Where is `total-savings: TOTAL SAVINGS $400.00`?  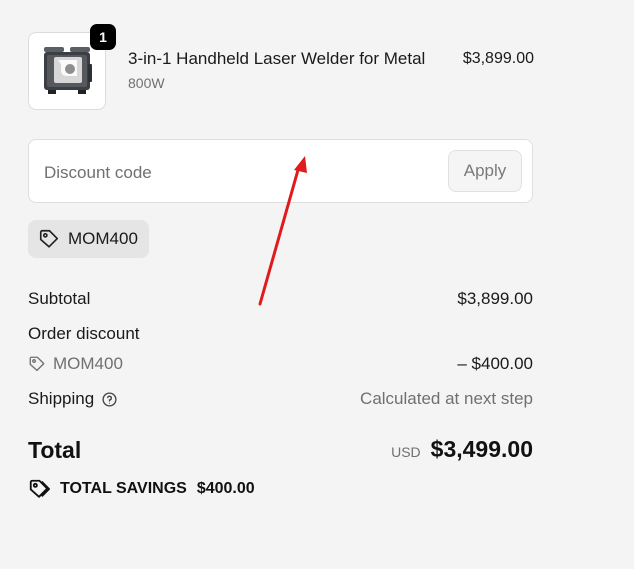 total-savings: TOTAL SAVINGS $400.00 is located at coordinates (141, 489).